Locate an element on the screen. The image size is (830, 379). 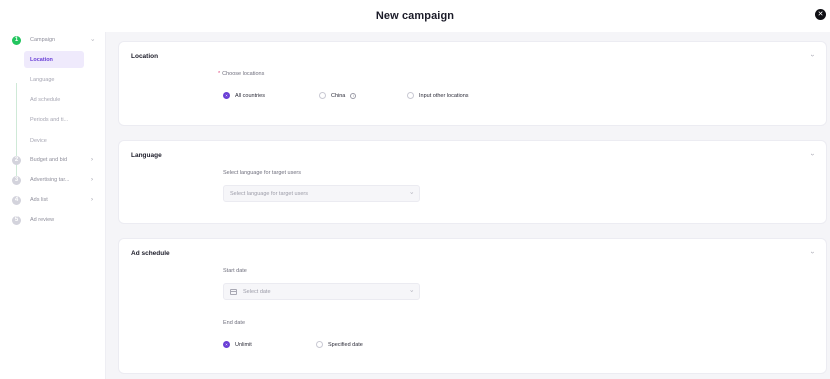
sidebar-item-location: Location is located at coordinates (54, 59).